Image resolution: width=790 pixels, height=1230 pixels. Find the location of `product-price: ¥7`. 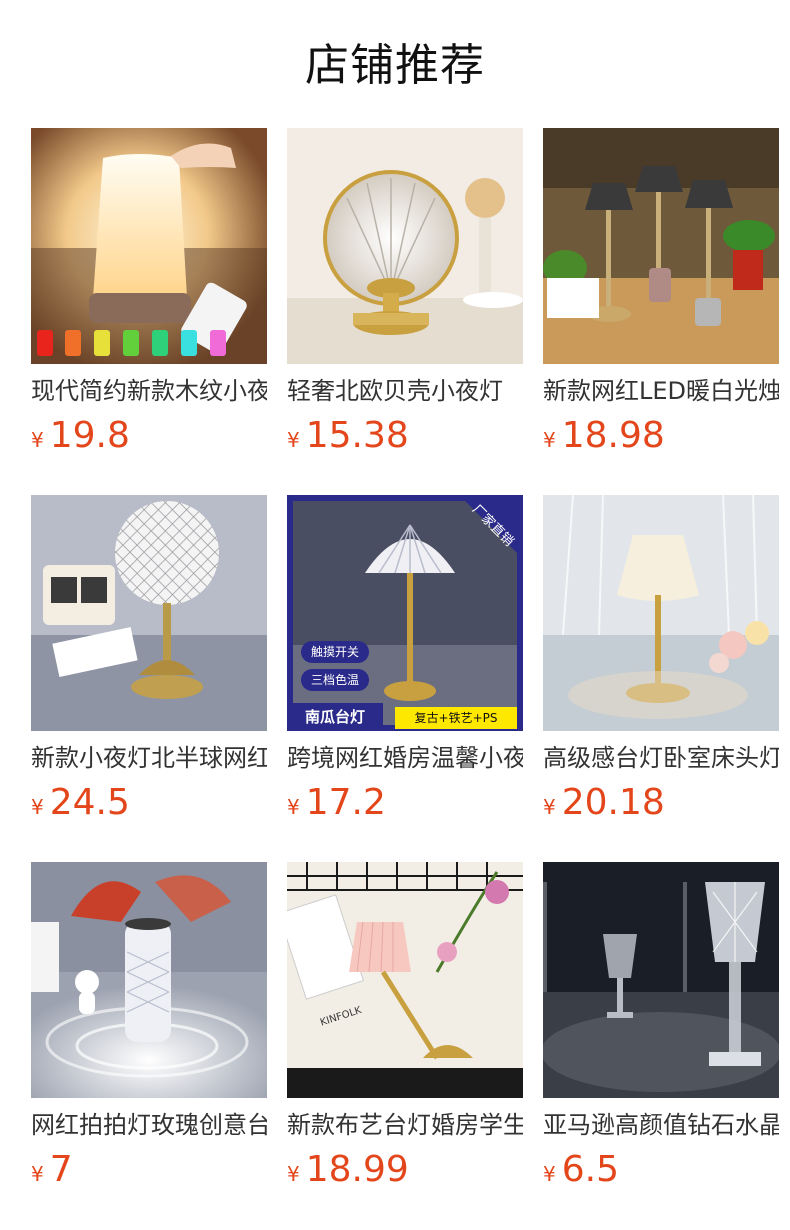

product-price: ¥7 is located at coordinates (52, 1170).